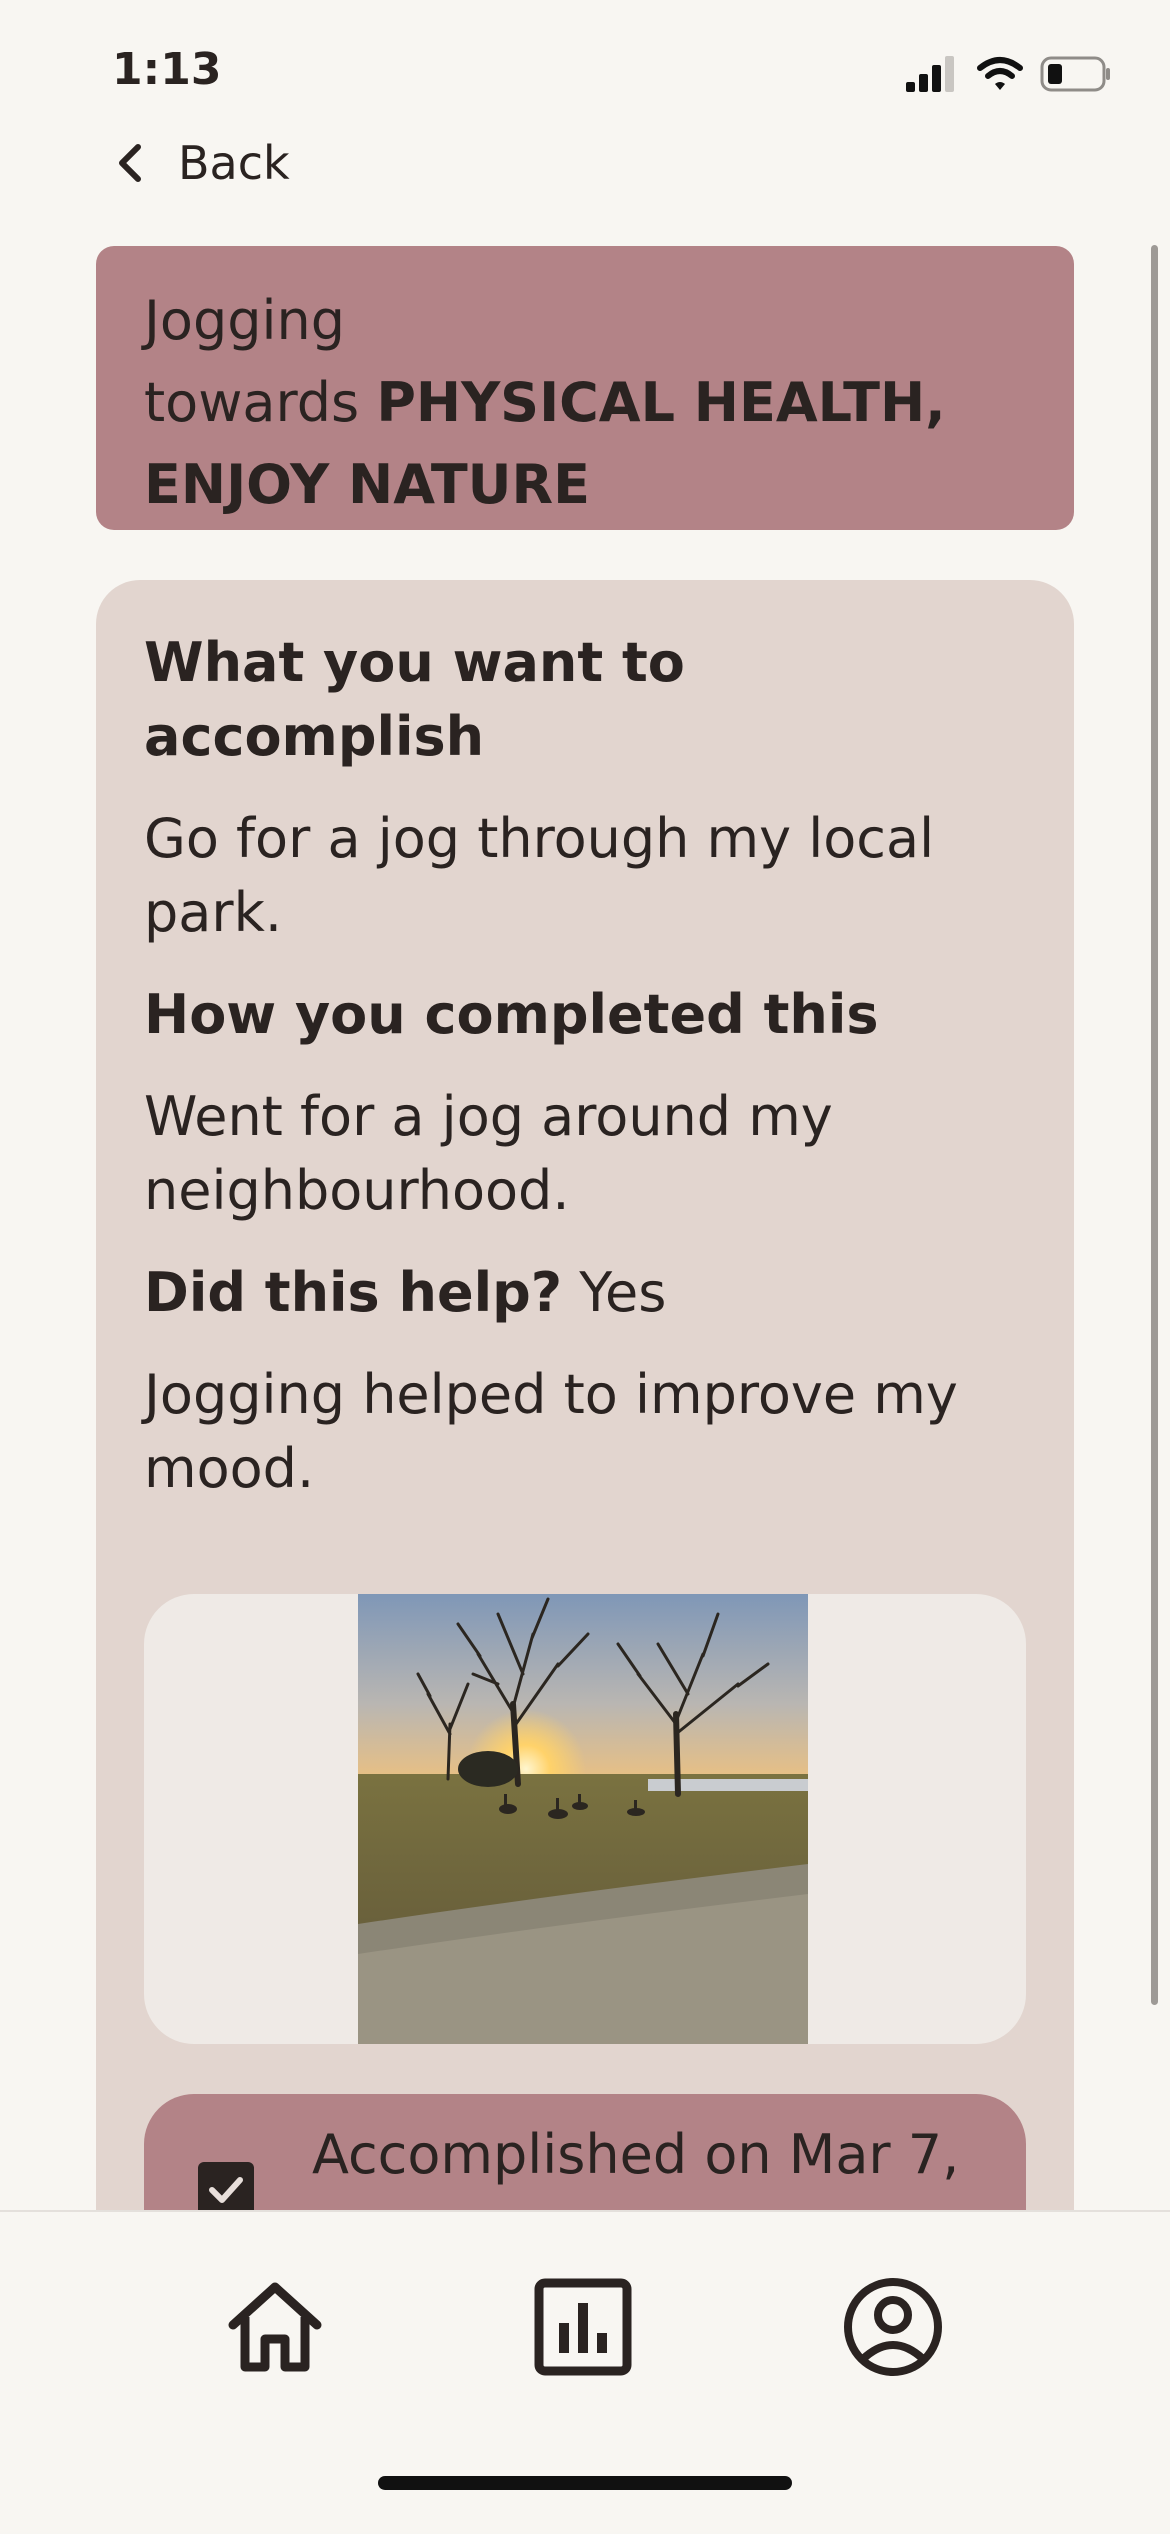 This screenshot has height=2534, width=1170. What do you see at coordinates (167, 69) in the screenshot?
I see `status-time: 1:13` at bounding box center [167, 69].